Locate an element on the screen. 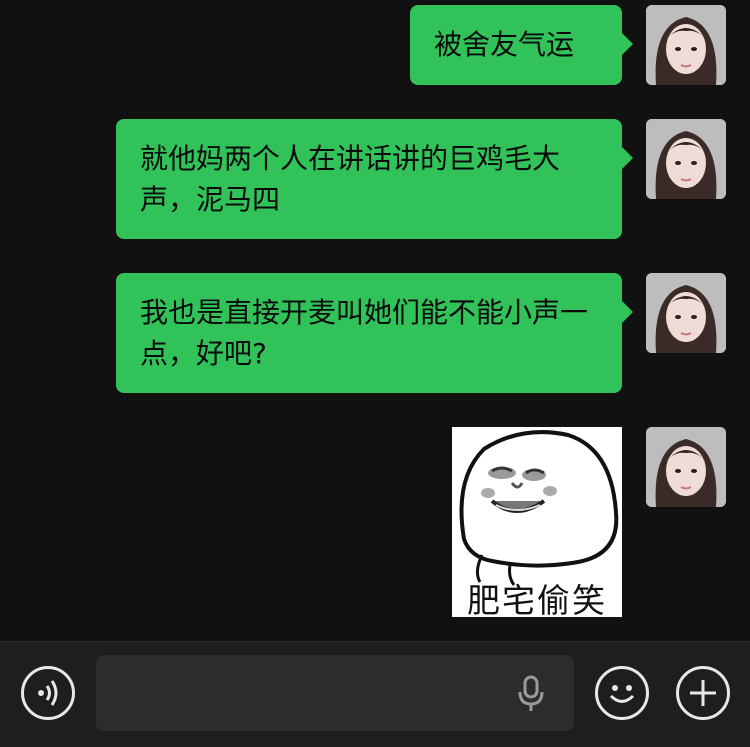 The width and height of the screenshot is (750, 747). message-bubble: 被舍友气运 is located at coordinates (521, 45).